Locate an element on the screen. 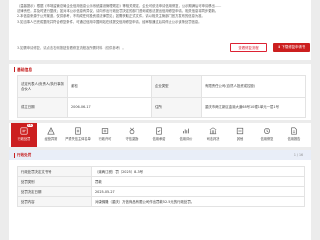 The height and width of the screenshot is (240, 320). blacklist-icon is located at coordinates (78, 131).